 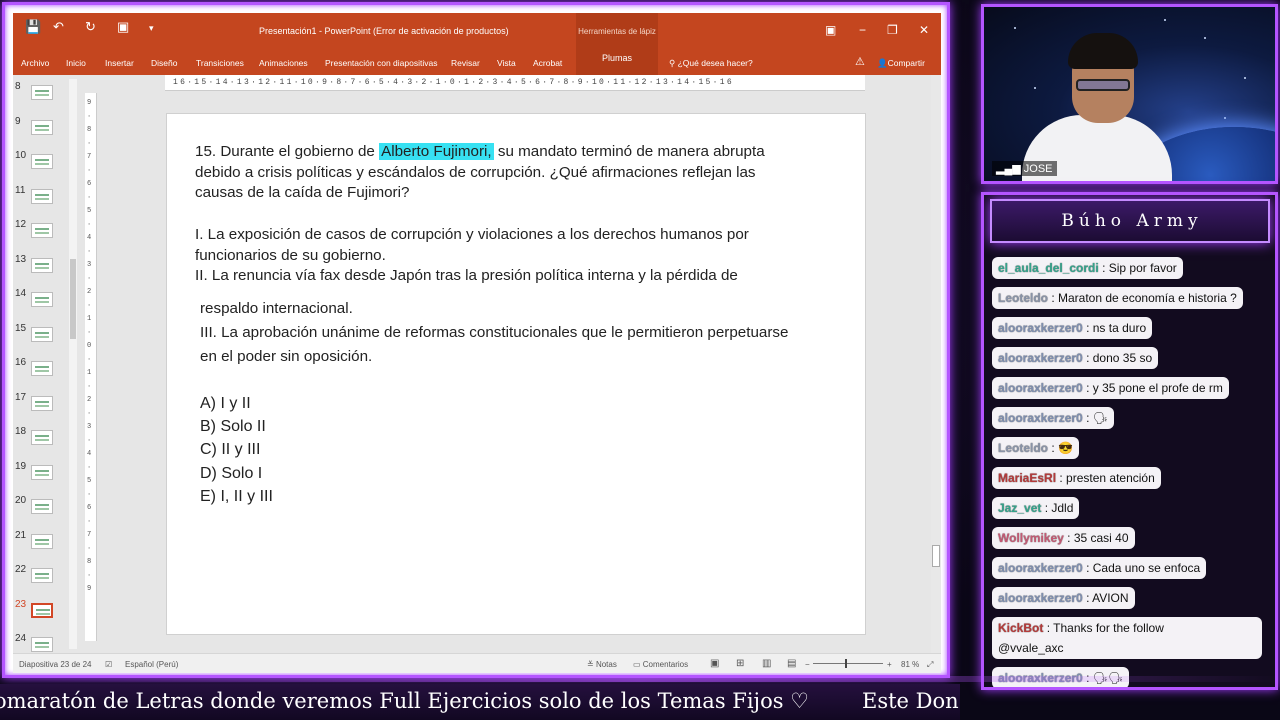 What do you see at coordinates (766, 663) in the screenshot?
I see `reading-view-icon: ▥` at bounding box center [766, 663].